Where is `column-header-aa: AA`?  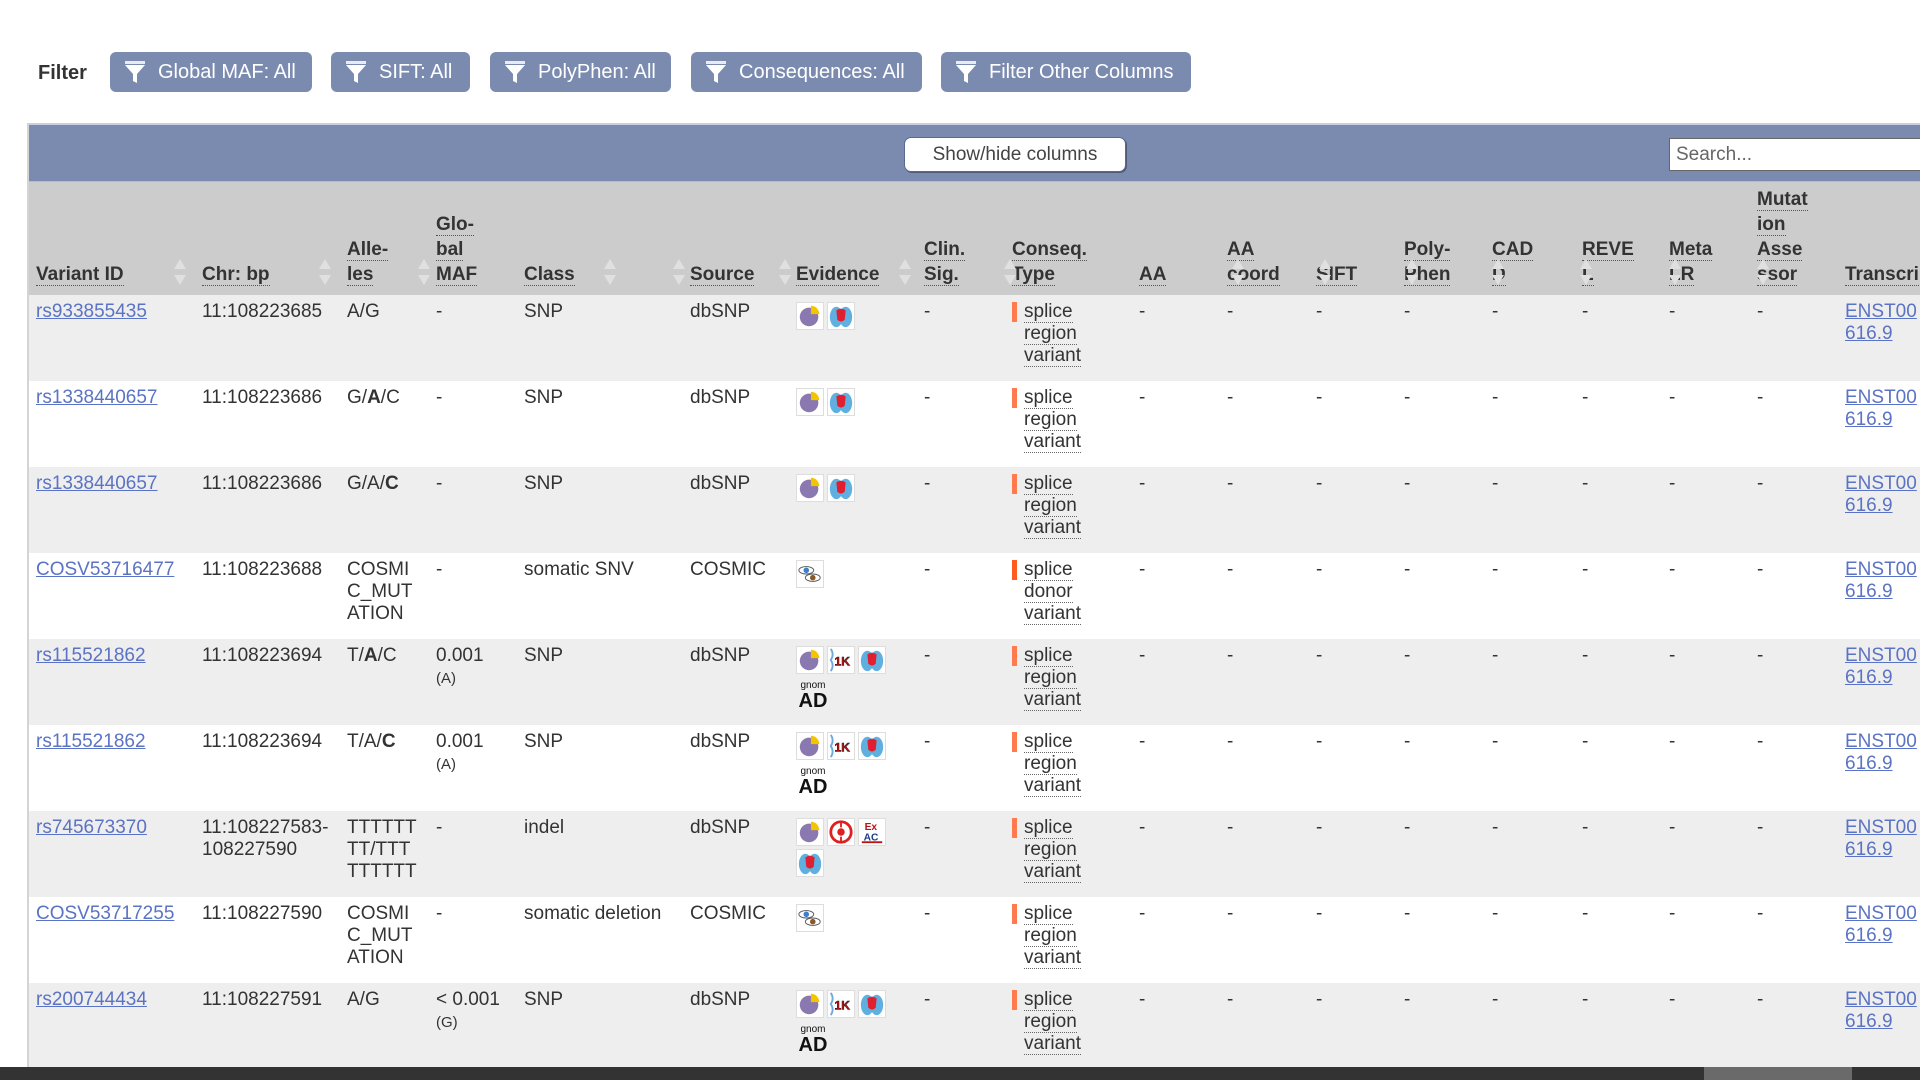 column-header-aa: AA is located at coordinates (1153, 274).